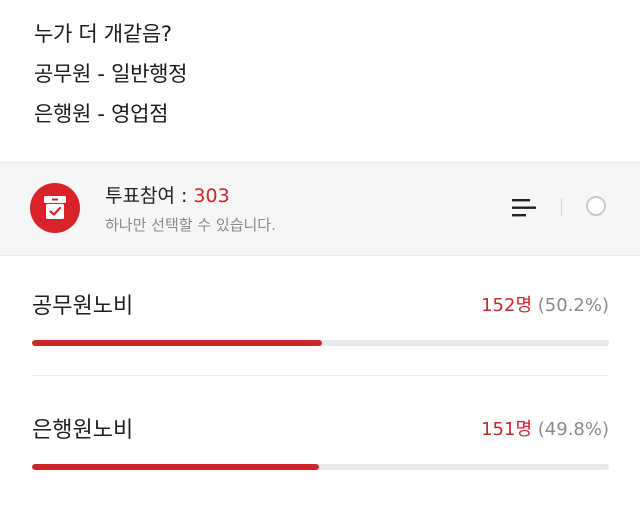  What do you see at coordinates (83, 306) in the screenshot?
I see `poll-option-label: 공무원노비` at bounding box center [83, 306].